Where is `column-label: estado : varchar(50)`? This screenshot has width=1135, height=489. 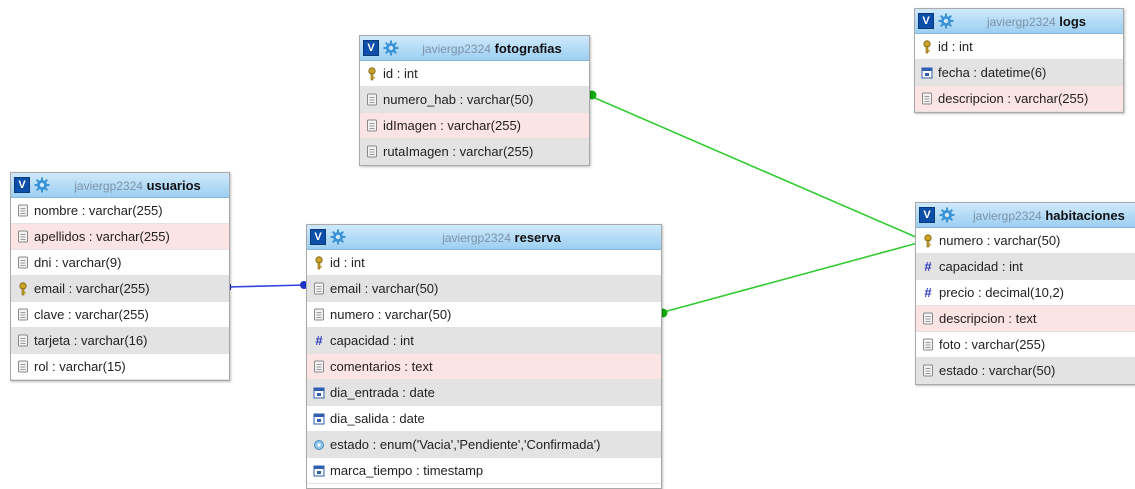
column-label: estado : varchar(50) is located at coordinates (997, 370).